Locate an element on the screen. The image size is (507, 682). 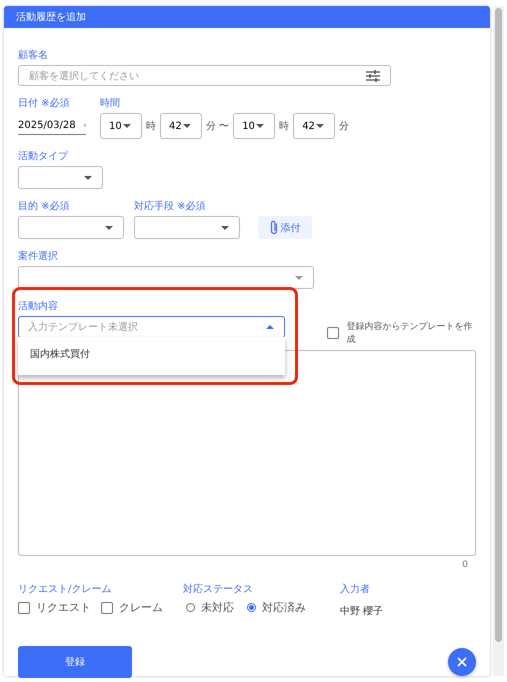
field-label: 日付 ※必須 is located at coordinates (44, 104).